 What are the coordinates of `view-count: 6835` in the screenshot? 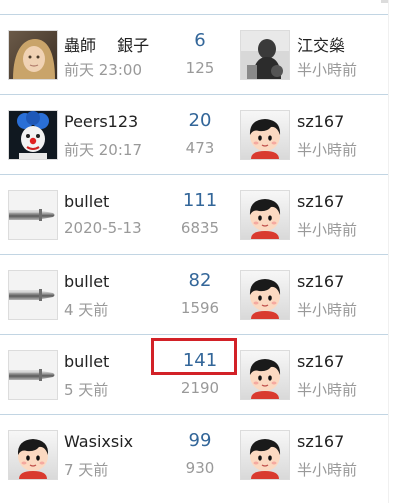 It's located at (200, 228).